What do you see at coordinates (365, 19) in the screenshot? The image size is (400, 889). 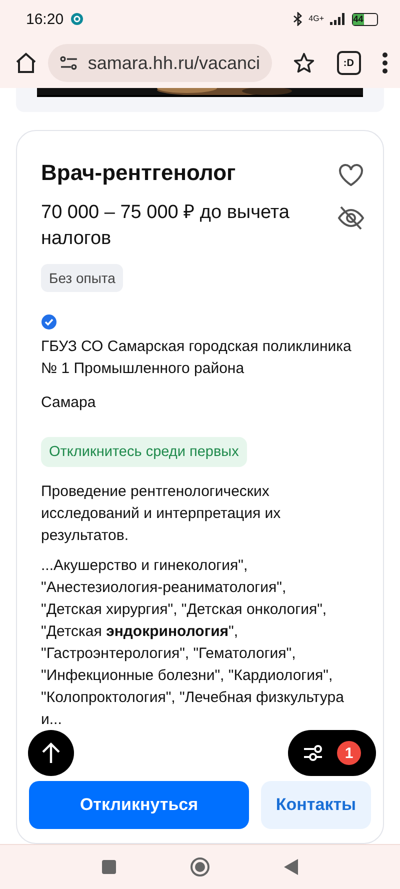 I see `battery-icon: 44` at bounding box center [365, 19].